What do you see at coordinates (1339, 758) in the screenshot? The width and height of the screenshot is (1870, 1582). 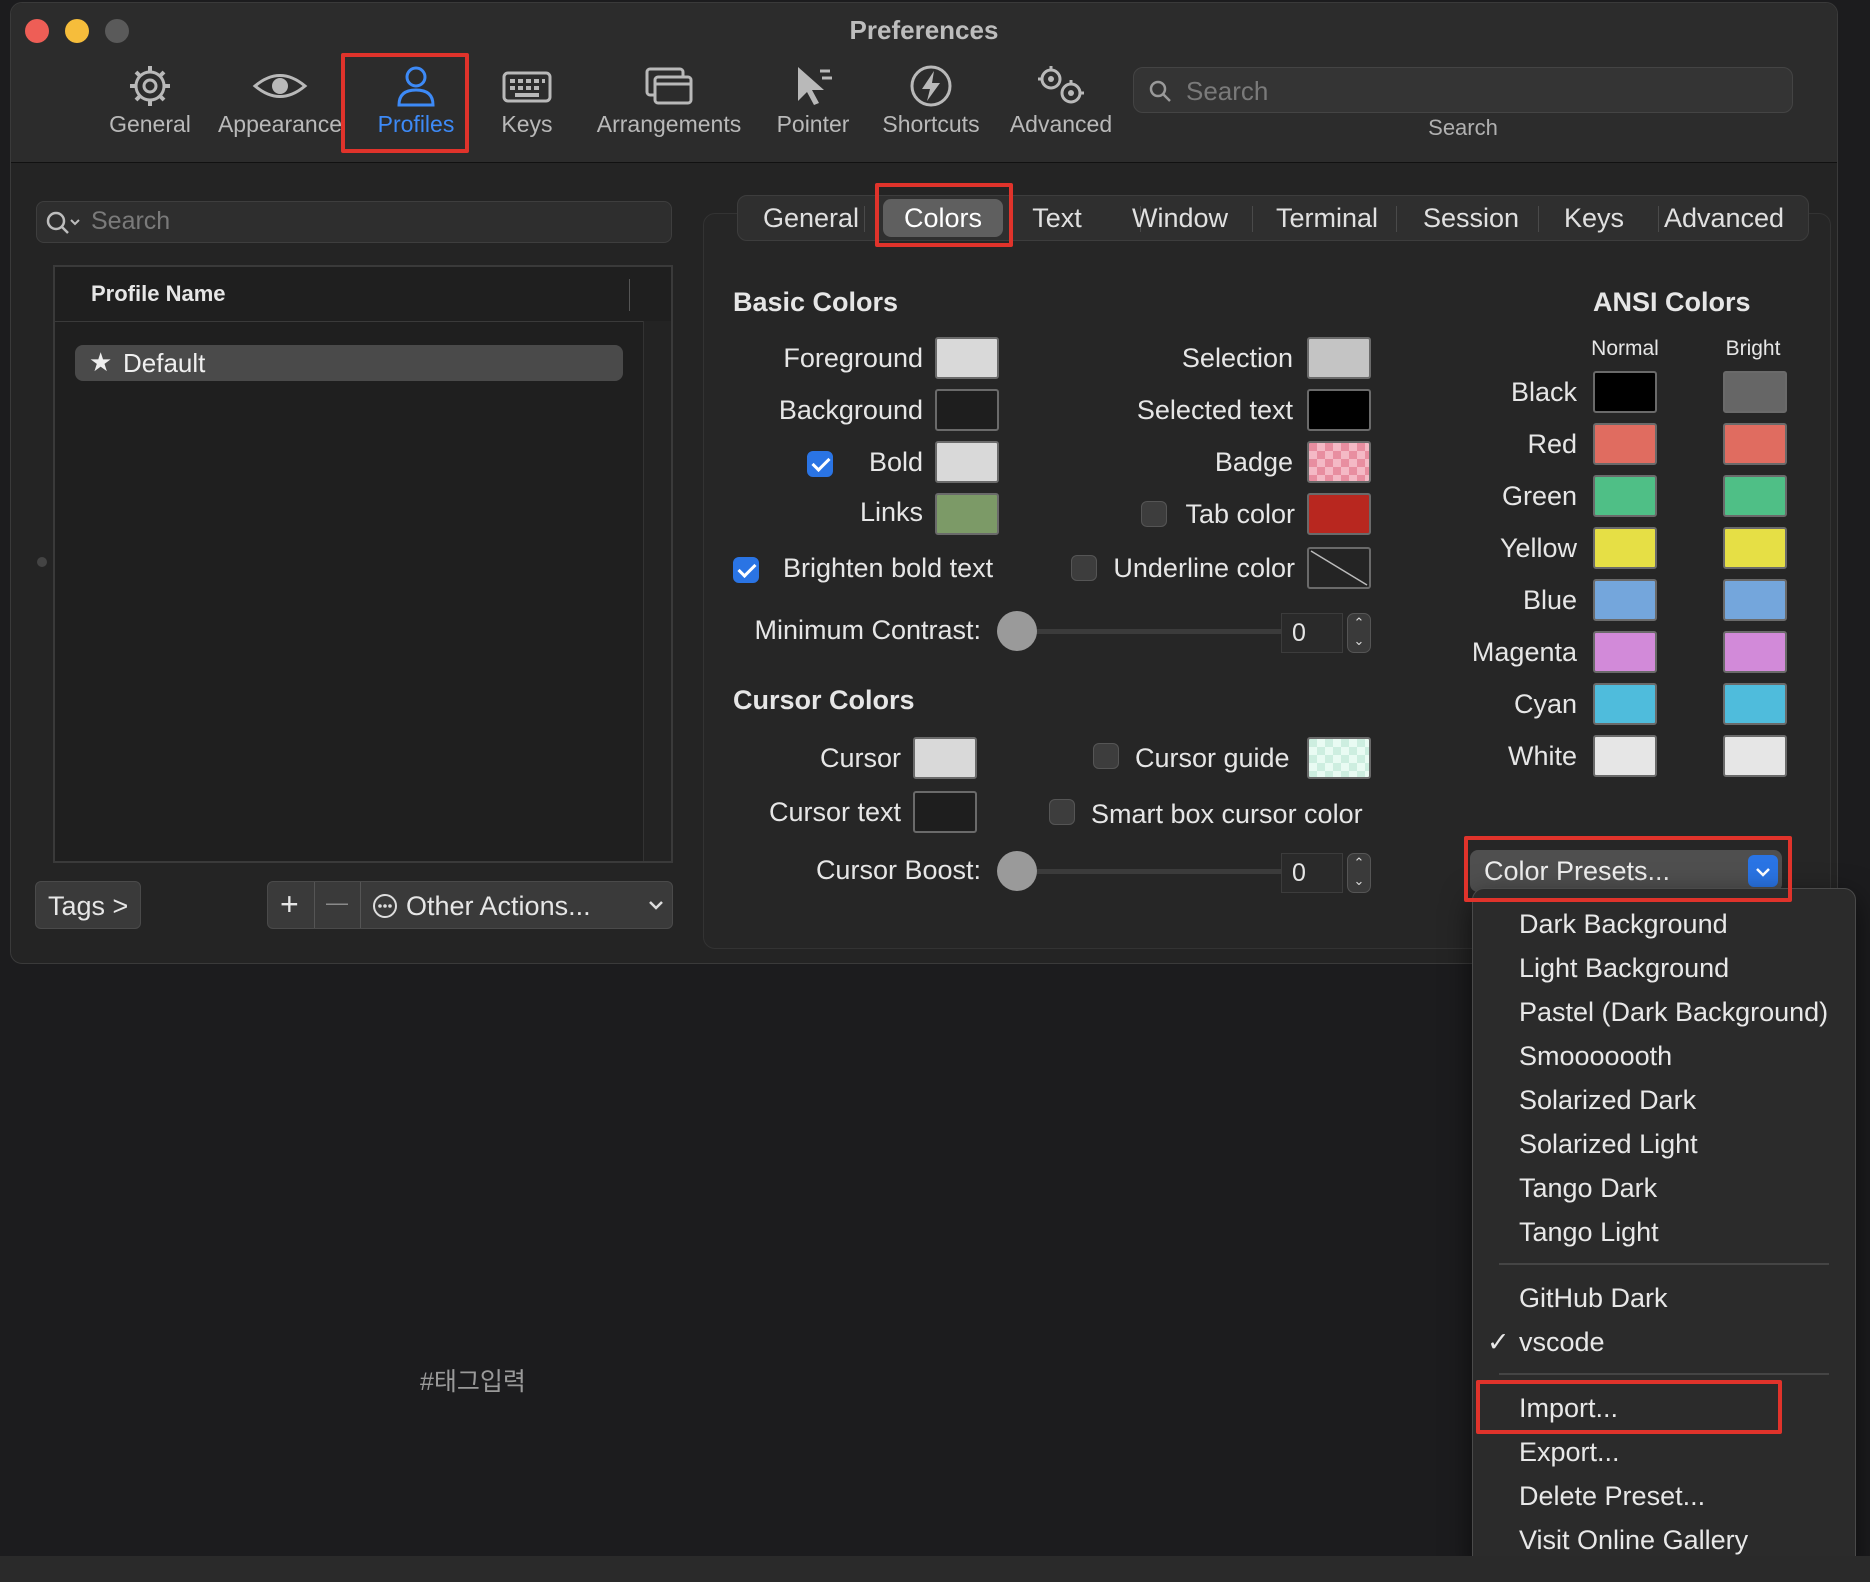 I see `cursor-guide-color-well` at bounding box center [1339, 758].